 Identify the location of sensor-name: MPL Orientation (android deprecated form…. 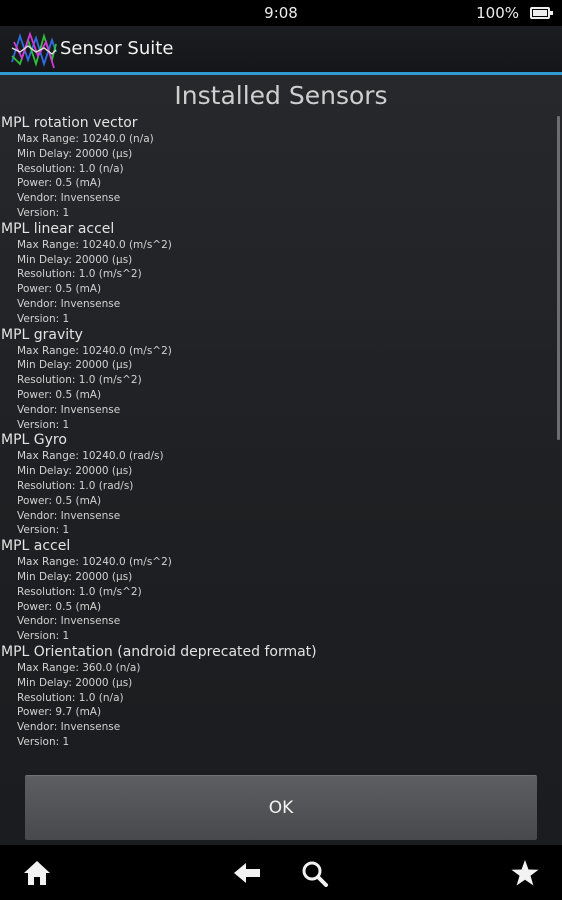
(159, 651).